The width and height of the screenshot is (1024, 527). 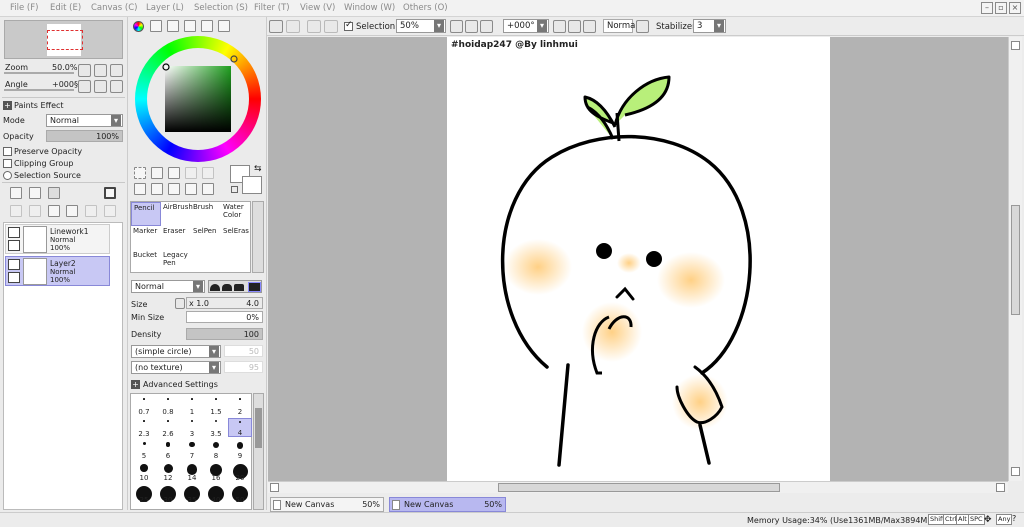 What do you see at coordinates (54, 193) in the screenshot?
I see `new-folder-icon` at bounding box center [54, 193].